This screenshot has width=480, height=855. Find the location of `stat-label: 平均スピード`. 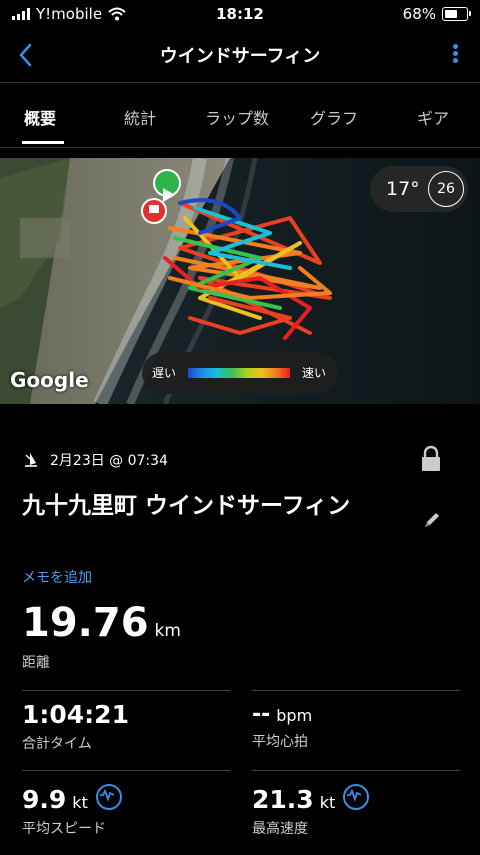

stat-label: 平均スピード is located at coordinates (64, 829).